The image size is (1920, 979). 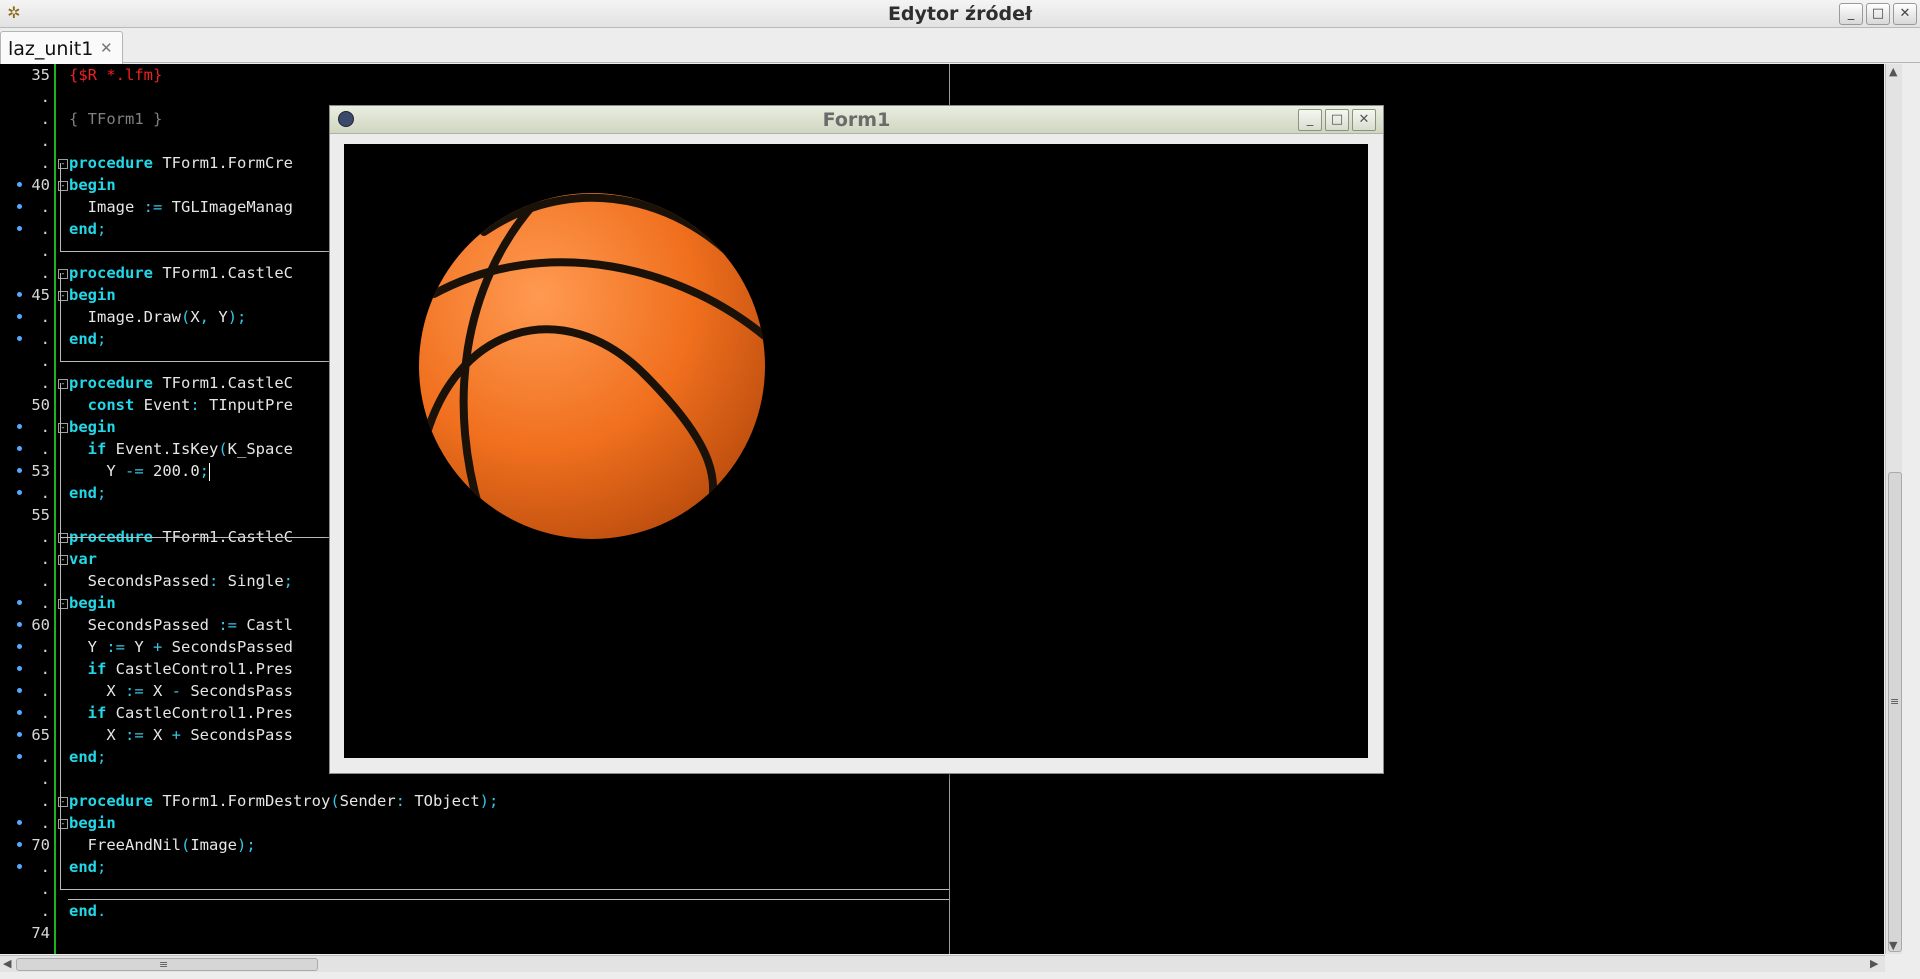 I want to click on code-text: {$R *.lfm}, so click(x=115, y=75).